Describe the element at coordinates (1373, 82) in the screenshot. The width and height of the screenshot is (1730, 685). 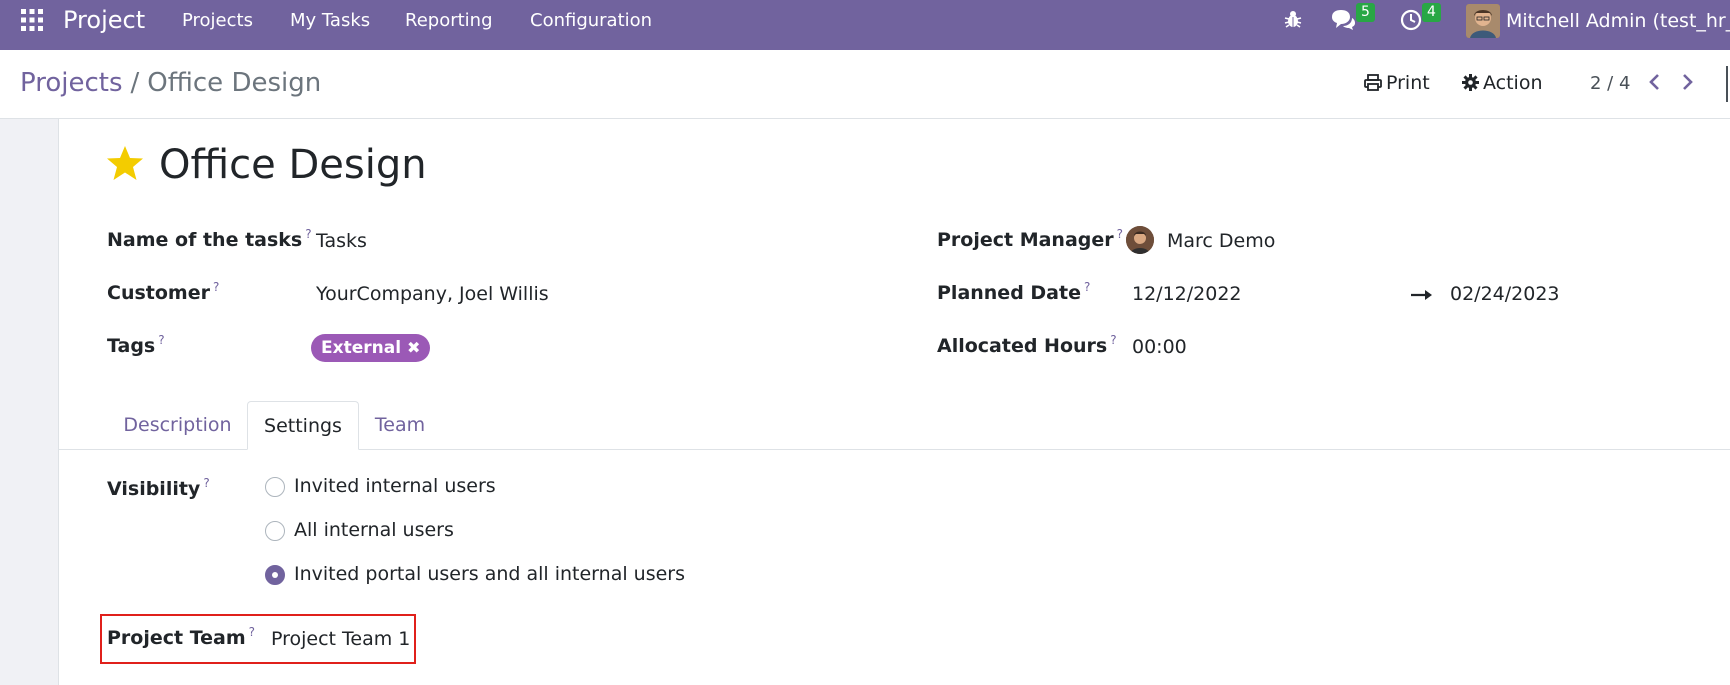
I see `printer-icon` at that location.